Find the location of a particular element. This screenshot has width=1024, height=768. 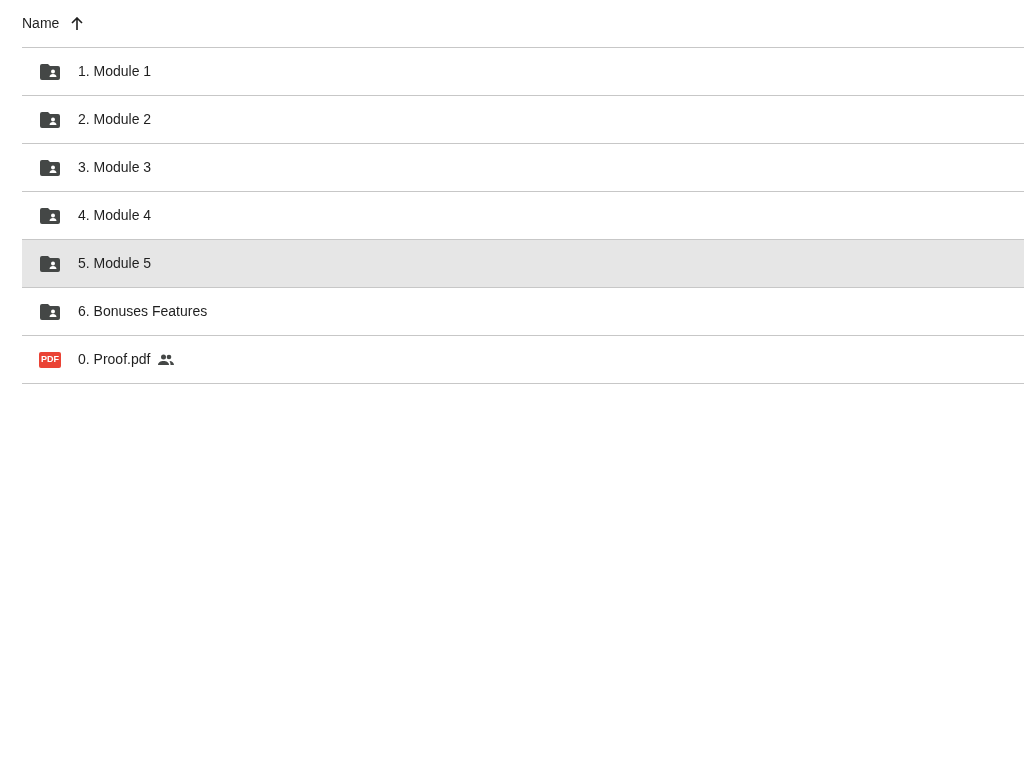

file-name: 4. Module 4 is located at coordinates (115, 215).